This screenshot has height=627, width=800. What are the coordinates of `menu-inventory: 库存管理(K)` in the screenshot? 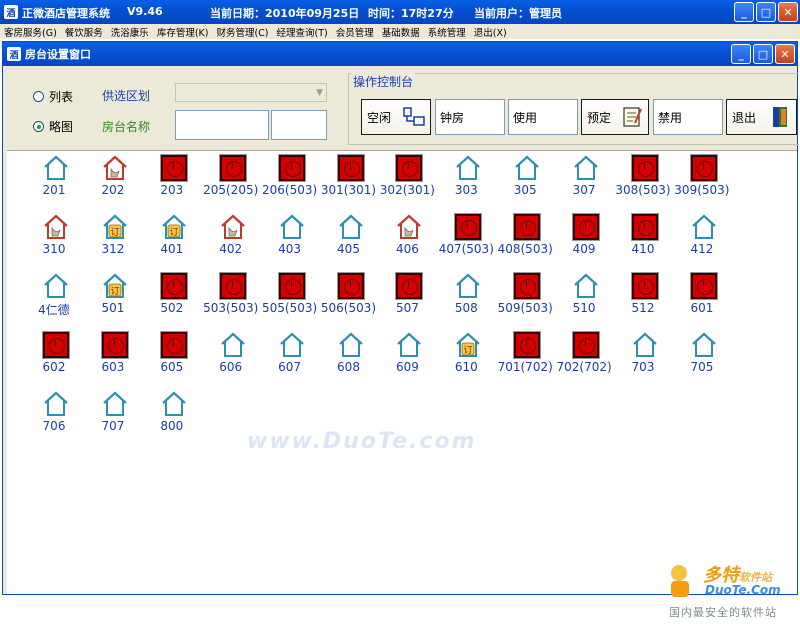 It's located at (183, 32).